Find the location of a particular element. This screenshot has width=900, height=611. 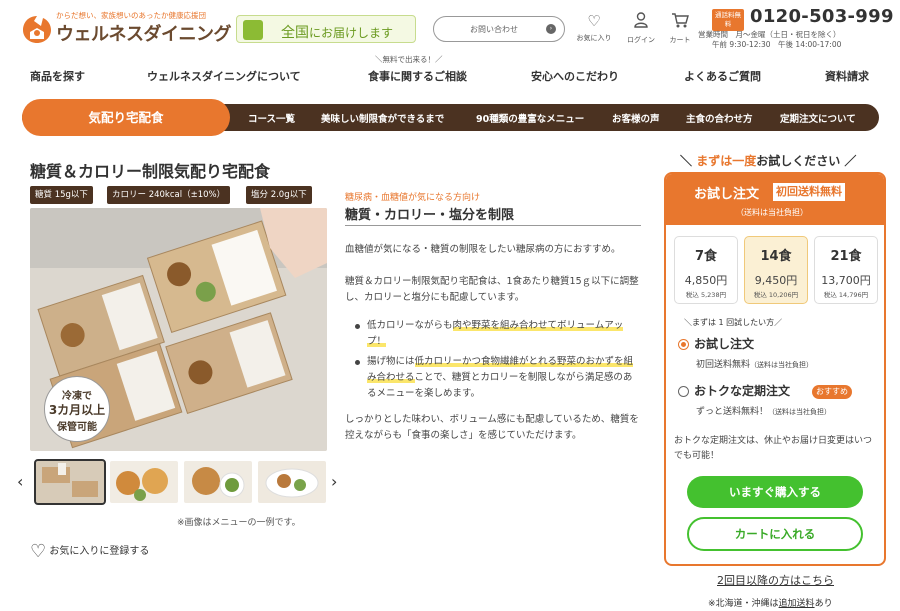

order-box-header: お試し注文 初回送料無料 （送料は当社負担） is located at coordinates (775, 199).